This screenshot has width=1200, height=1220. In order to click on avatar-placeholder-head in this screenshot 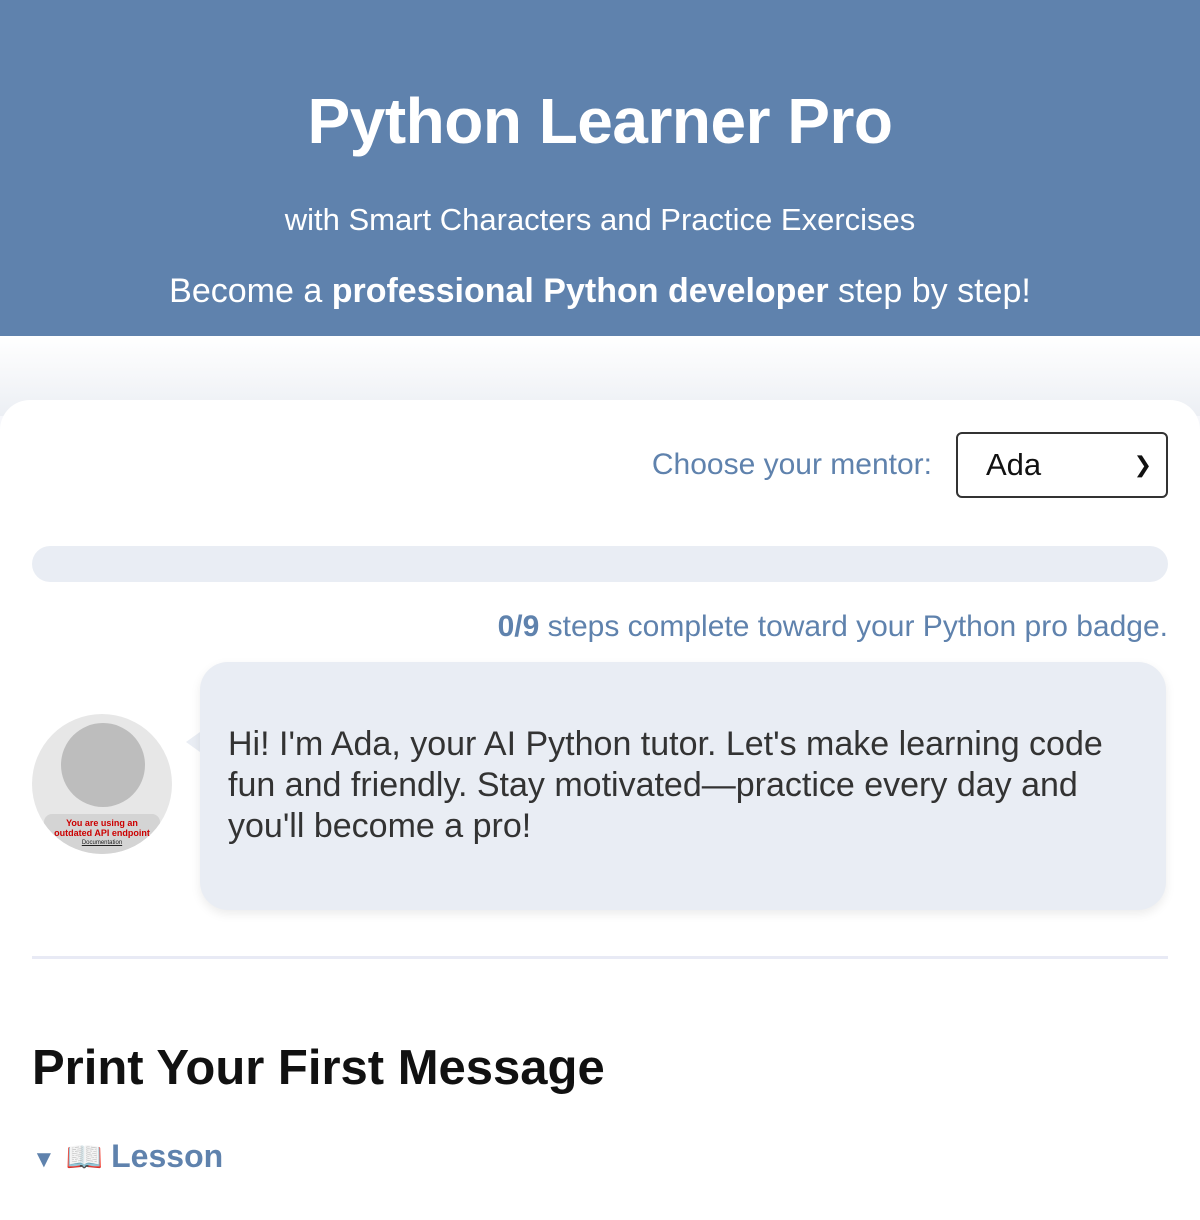, I will do `click(103, 765)`.